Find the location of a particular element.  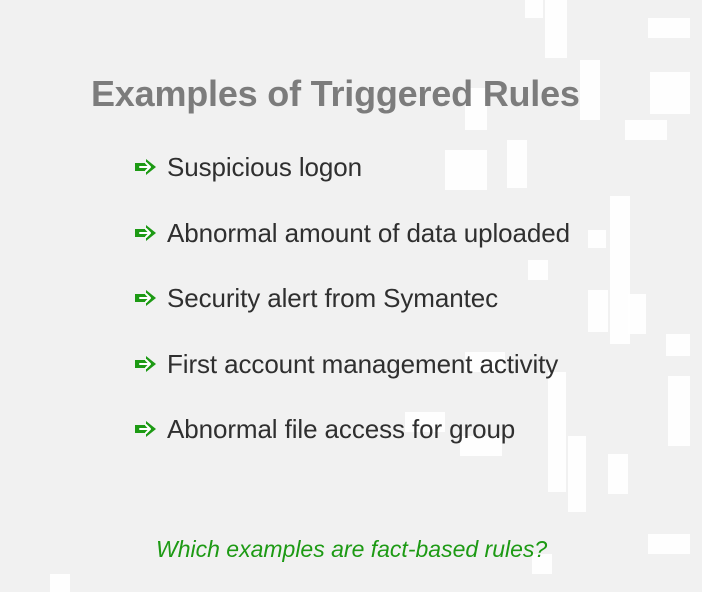

list-item-text: Abnormal amount of data uploaded is located at coordinates (368, 232).